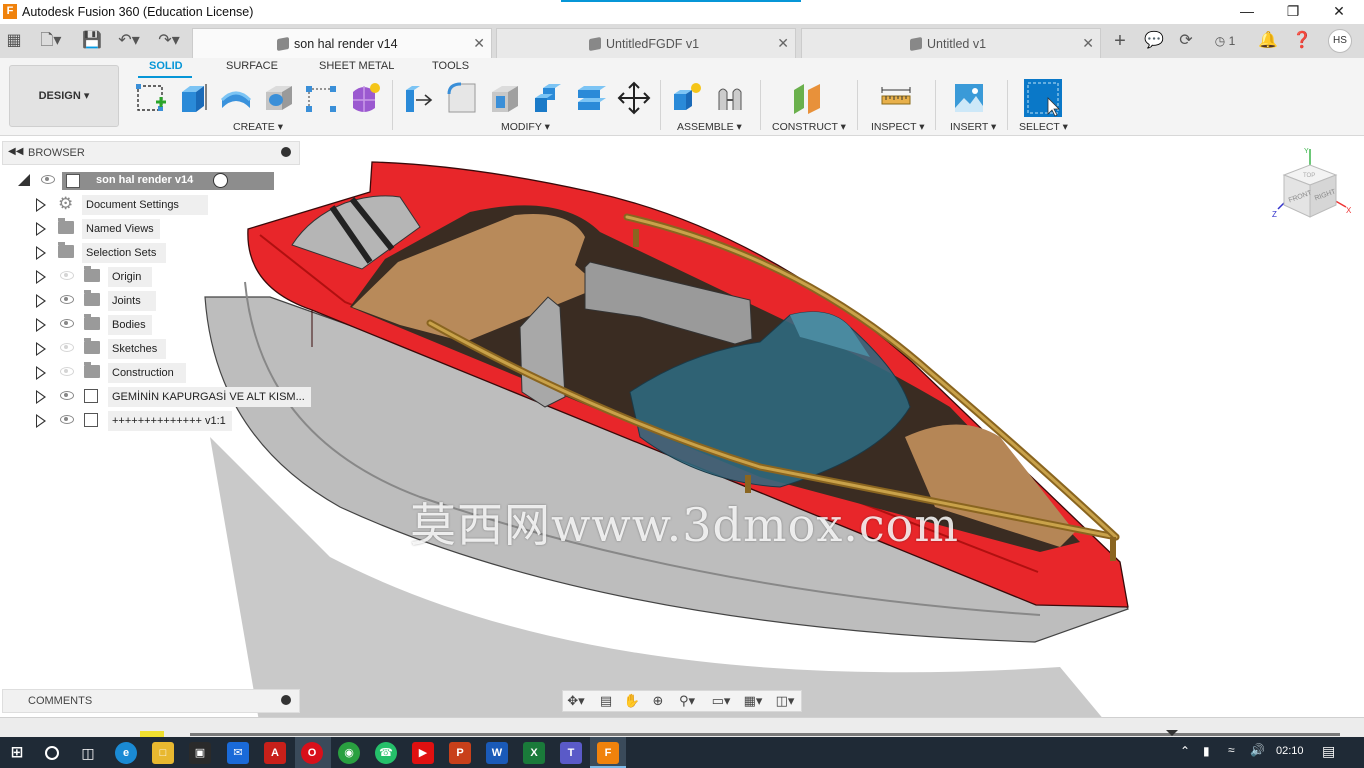 The width and height of the screenshot is (1364, 768). What do you see at coordinates (1231, 750) in the screenshot?
I see `wifi-icon: ≈` at bounding box center [1231, 750].